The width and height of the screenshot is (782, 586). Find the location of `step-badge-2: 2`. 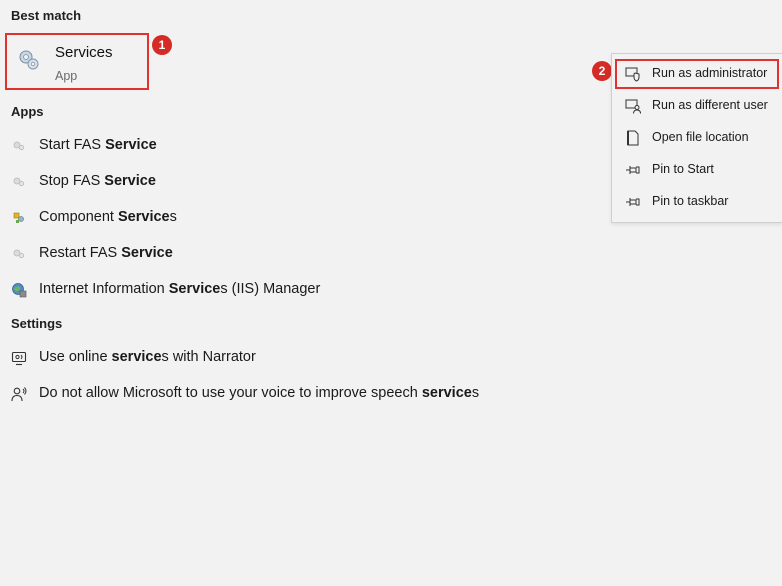

step-badge-2: 2 is located at coordinates (602, 71).